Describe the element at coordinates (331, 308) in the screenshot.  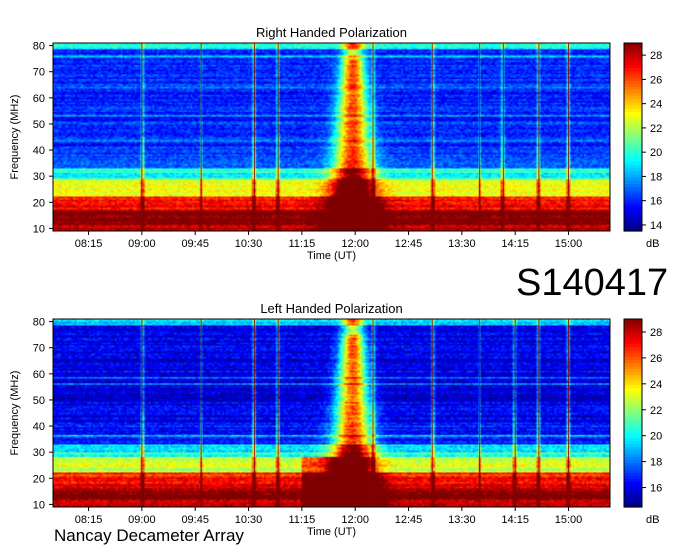
I see `chart-title: Left Handed Polarization` at that location.